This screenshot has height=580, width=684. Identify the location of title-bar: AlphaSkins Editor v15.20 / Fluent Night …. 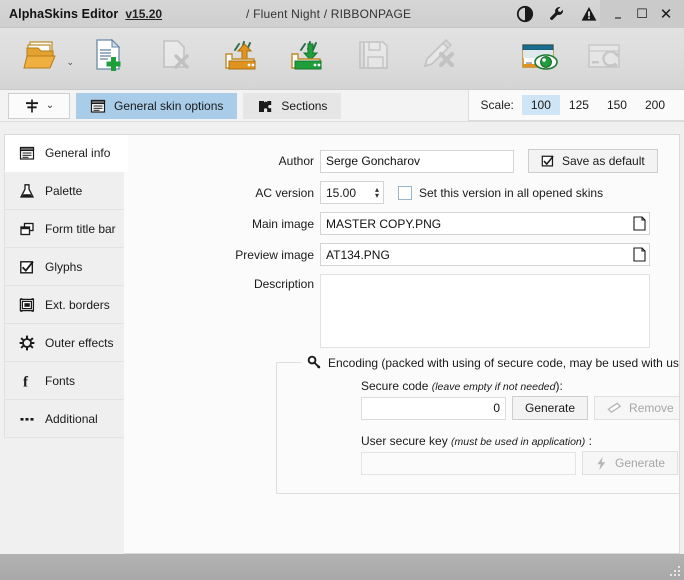
(342, 14).